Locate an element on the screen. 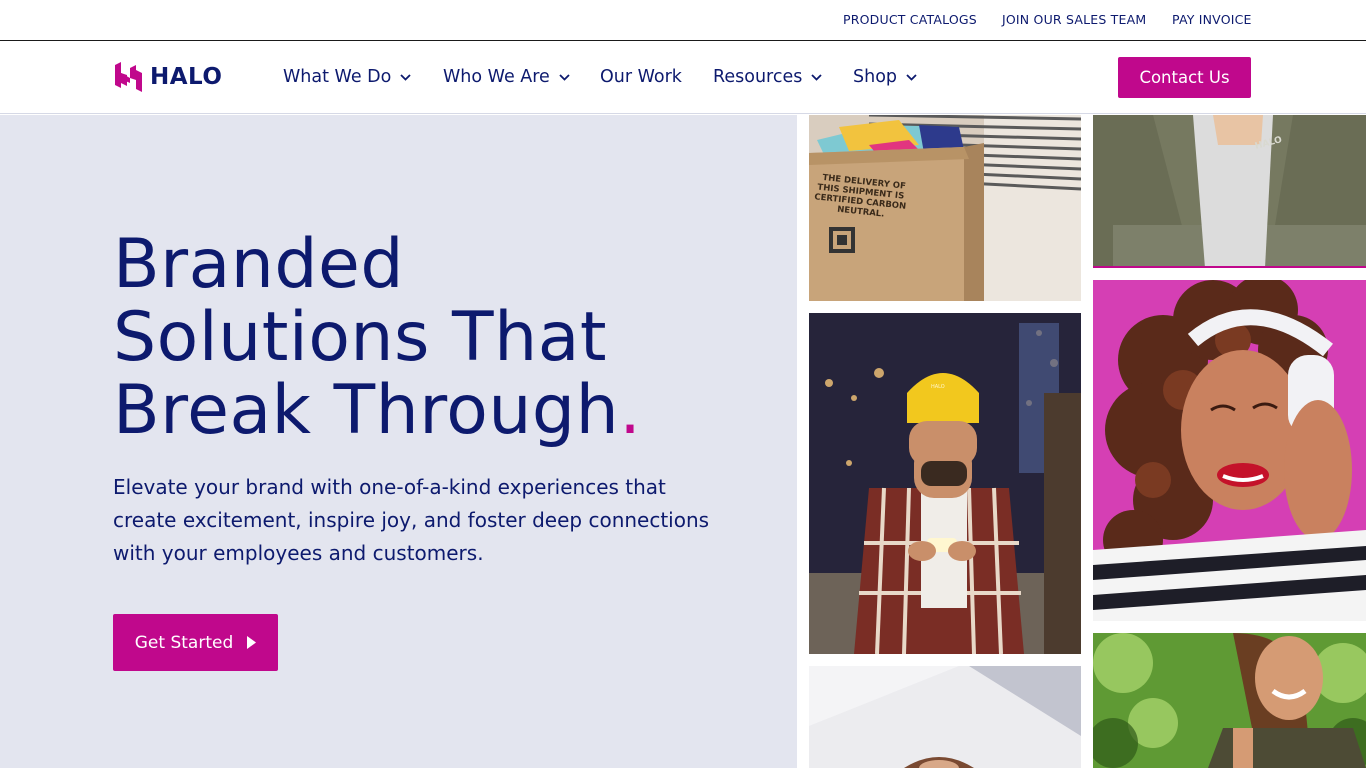 Image resolution: width=1366 pixels, height=768 pixels. join-sales-team-link: JOIN OUR SALES TEAM is located at coordinates (1074, 19).